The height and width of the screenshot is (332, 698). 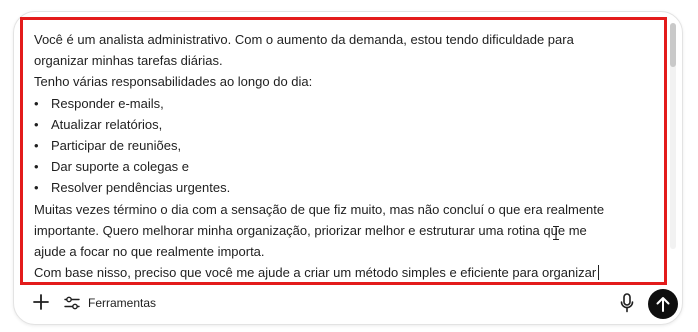 I want to click on send-button, so click(x=663, y=304).